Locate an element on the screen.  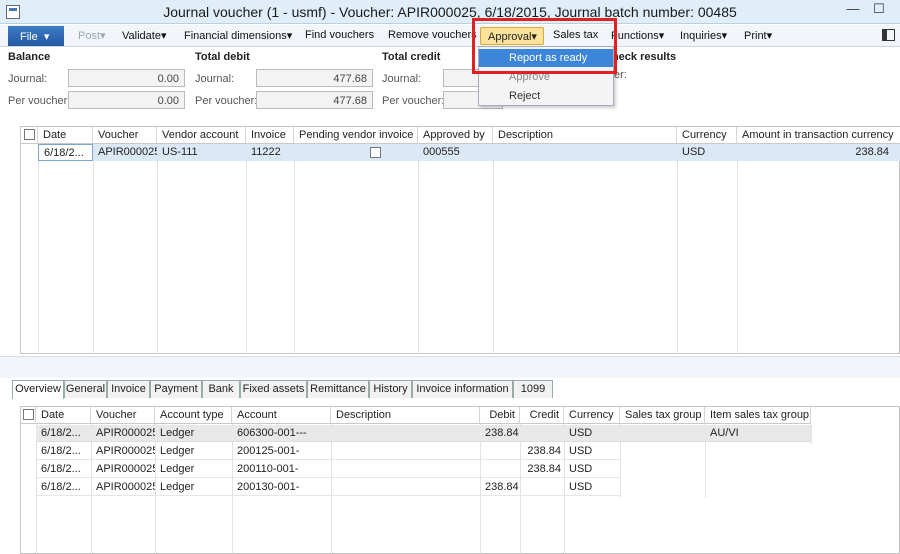
find-vouchers-button: Find vouchers is located at coordinates (339, 35).